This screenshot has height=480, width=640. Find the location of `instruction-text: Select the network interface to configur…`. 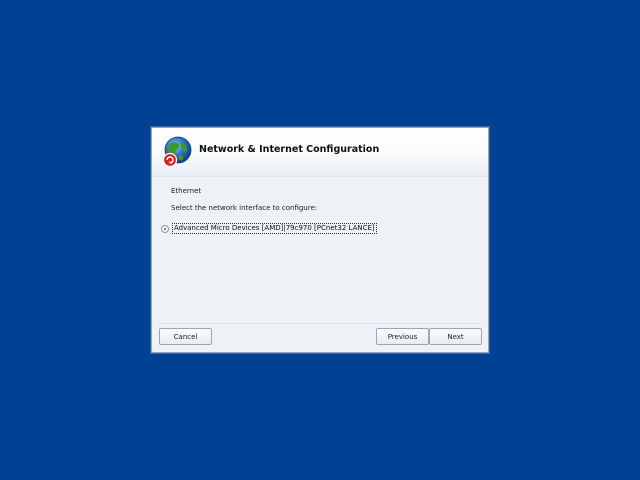

instruction-text: Select the network interface to configur… is located at coordinates (244, 208).